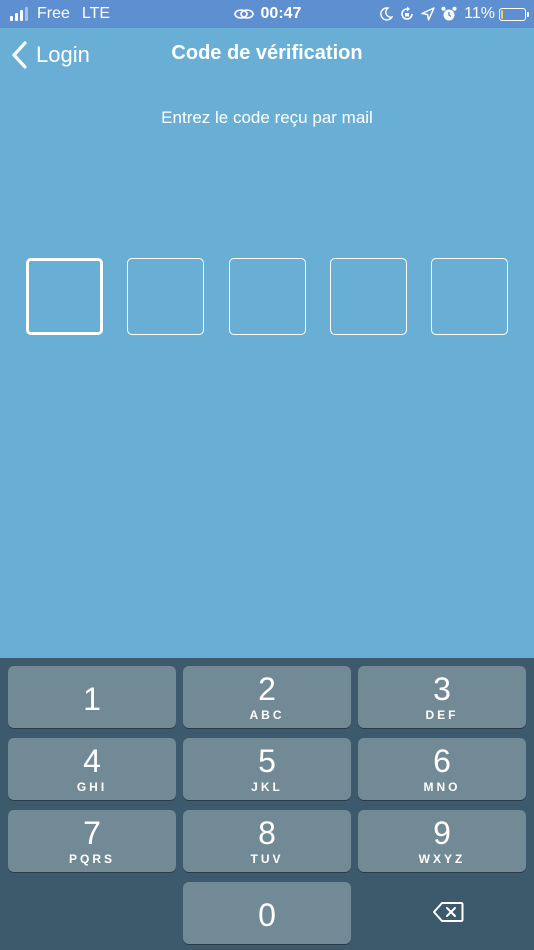  I want to click on key-7: 7 PQRS, so click(92, 841).